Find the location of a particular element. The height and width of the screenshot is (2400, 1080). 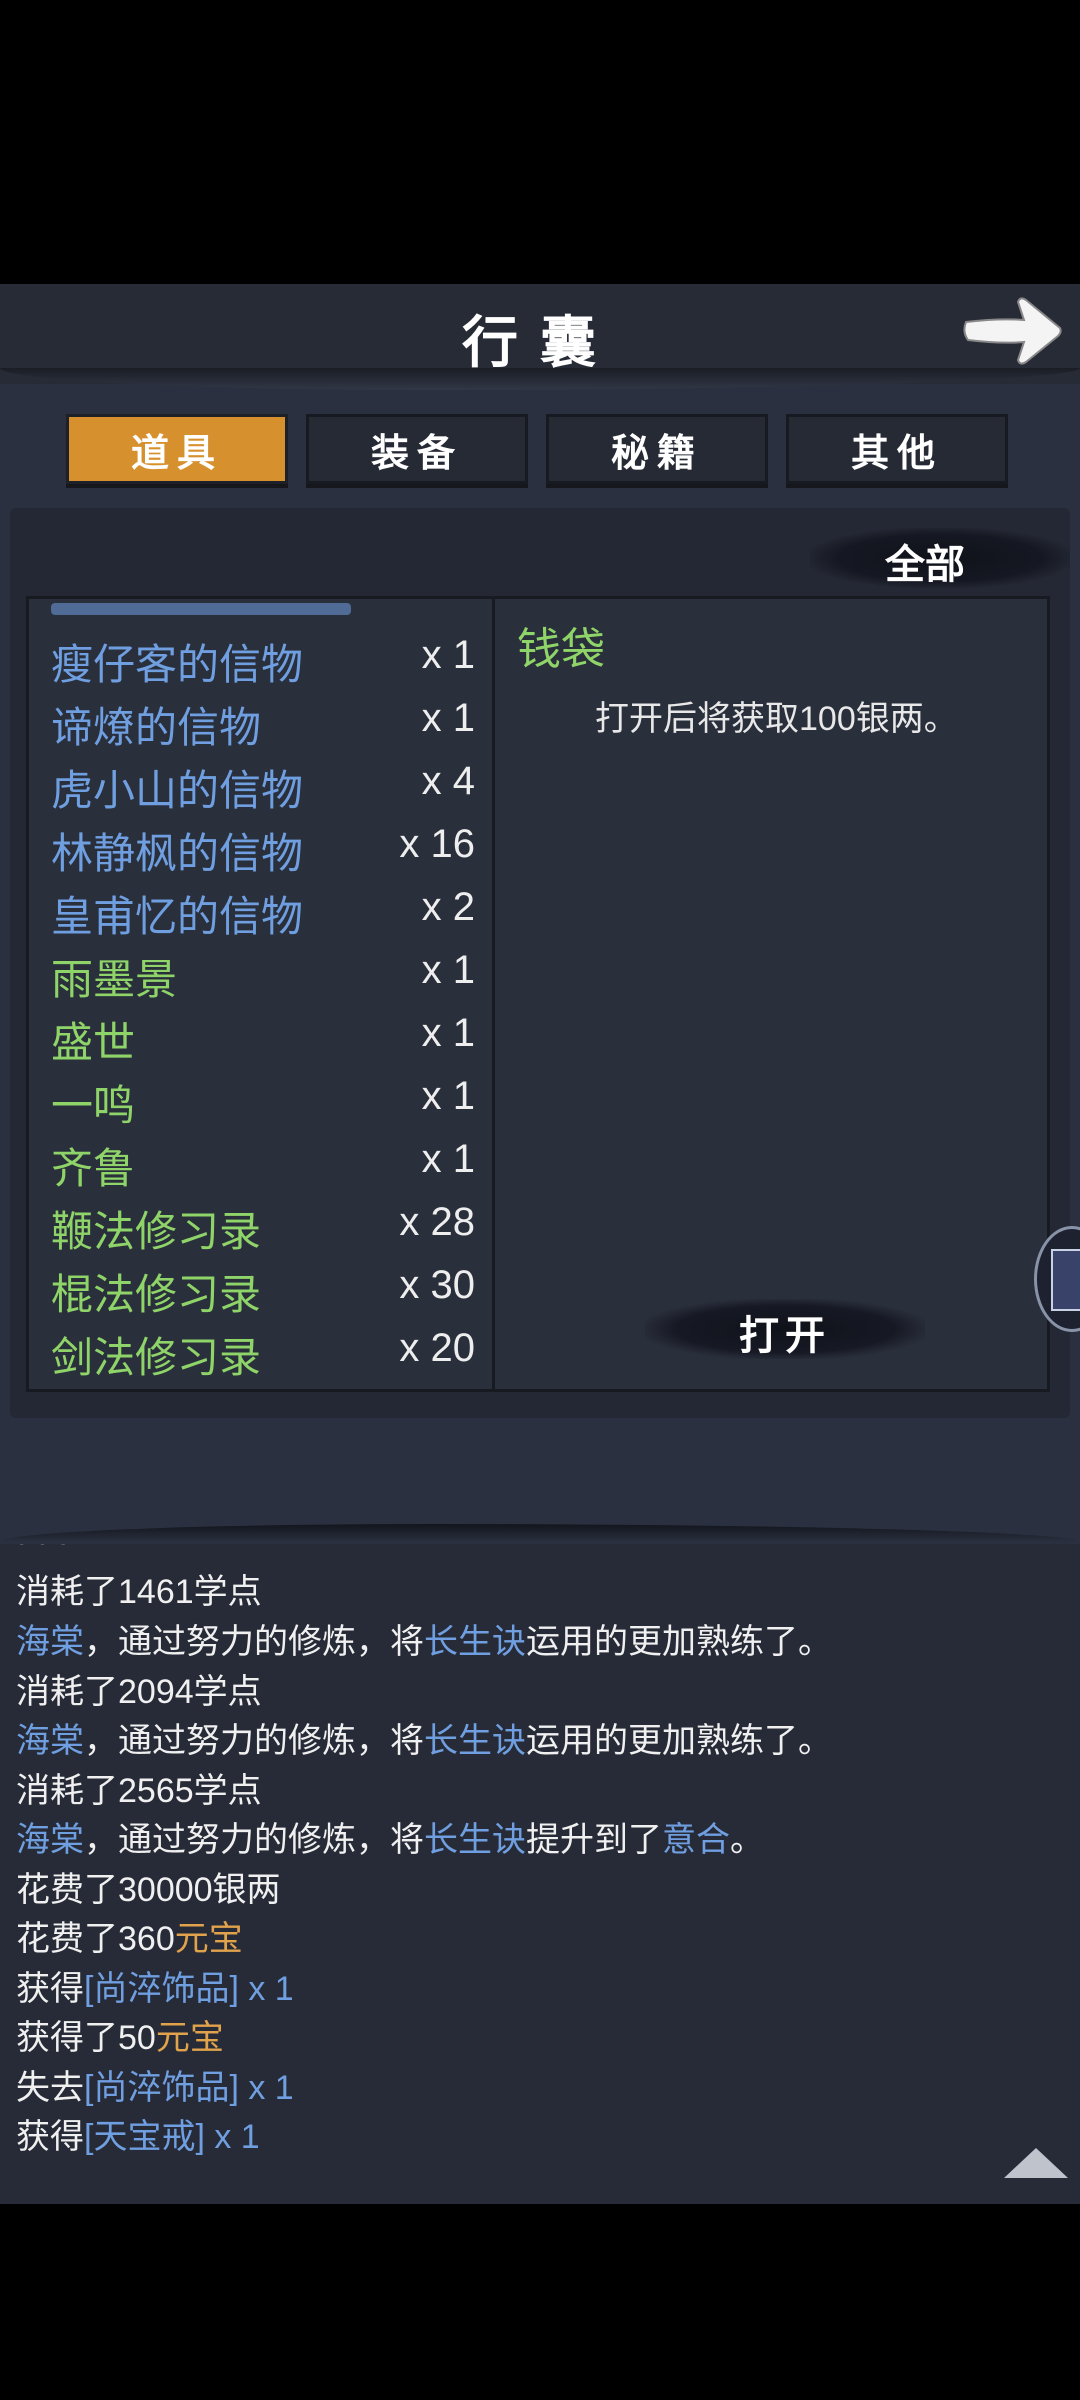

filter-dropdown: 全部 is located at coordinates (925, 561).